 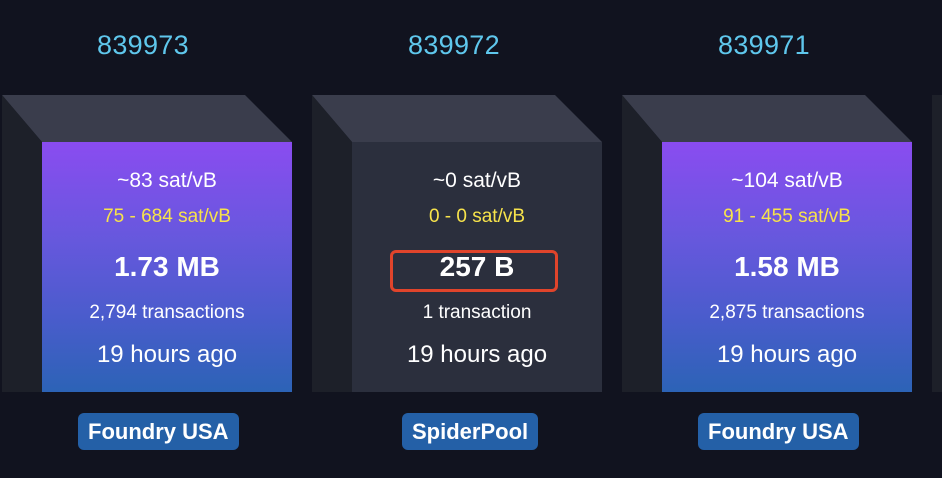 What do you see at coordinates (477, 312) in the screenshot?
I see `transaction-count: 1 transaction` at bounding box center [477, 312].